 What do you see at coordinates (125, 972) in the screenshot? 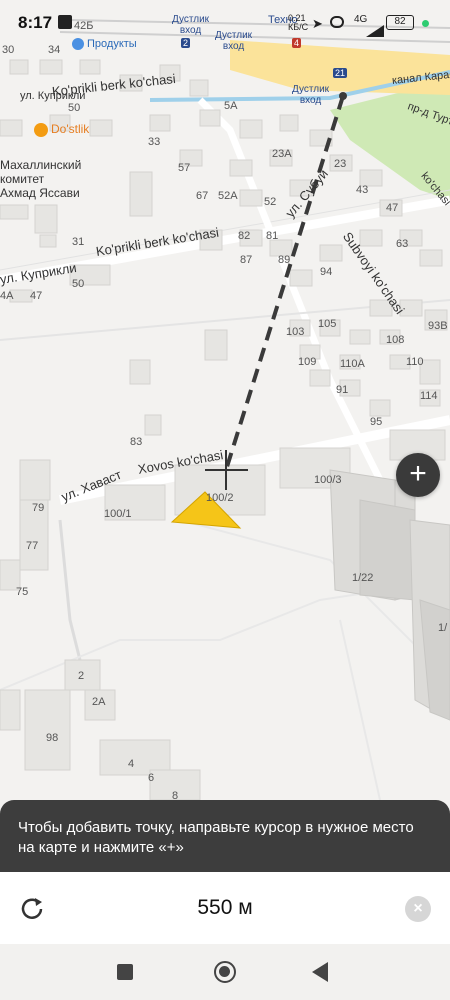
I see `recents-button` at bounding box center [125, 972].